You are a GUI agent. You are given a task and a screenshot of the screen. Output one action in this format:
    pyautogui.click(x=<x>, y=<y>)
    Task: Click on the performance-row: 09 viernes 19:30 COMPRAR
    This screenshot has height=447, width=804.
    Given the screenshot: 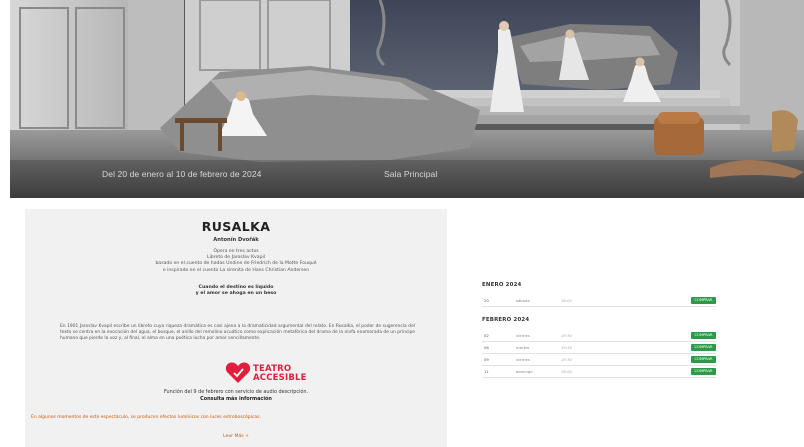 What is the action you would take?
    pyautogui.click(x=599, y=360)
    